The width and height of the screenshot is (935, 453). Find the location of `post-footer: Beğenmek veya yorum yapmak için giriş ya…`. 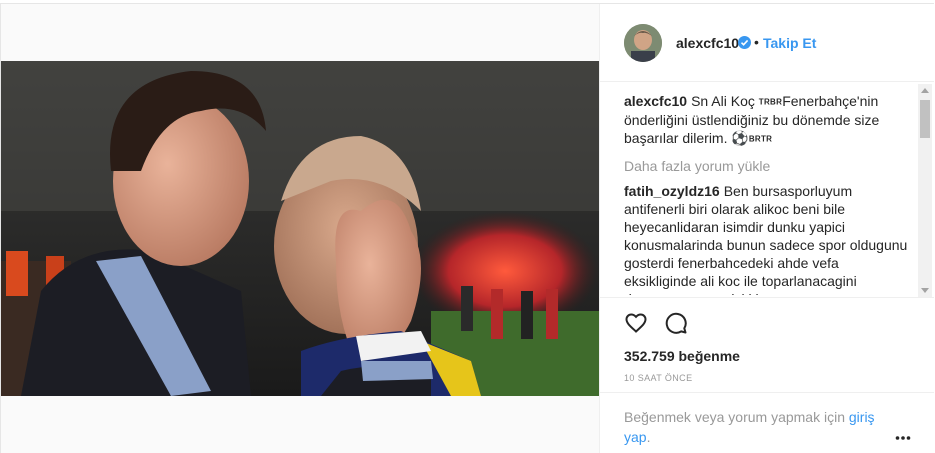

post-footer: Beğenmek veya yorum yapmak için giriş ya… is located at coordinates (767, 422).